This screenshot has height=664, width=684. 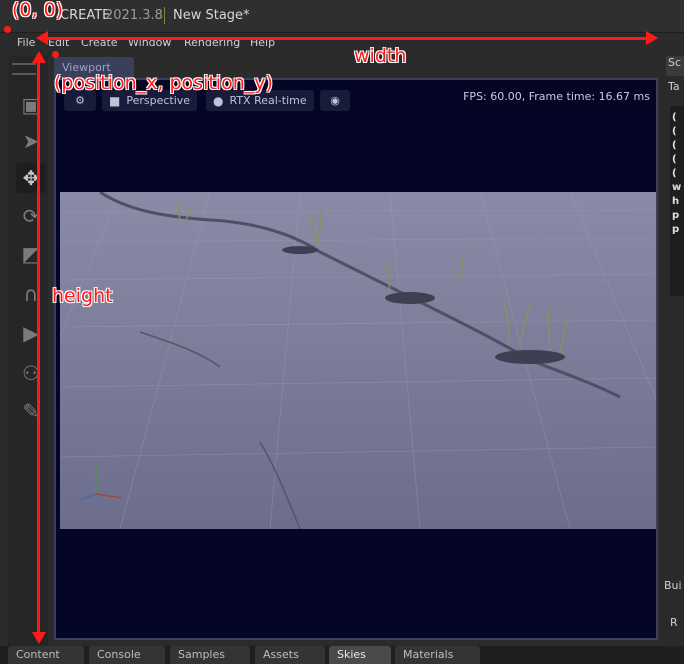 I want to click on menu-bar: File Edit Create Window Rendering Help, so click(x=342, y=43).